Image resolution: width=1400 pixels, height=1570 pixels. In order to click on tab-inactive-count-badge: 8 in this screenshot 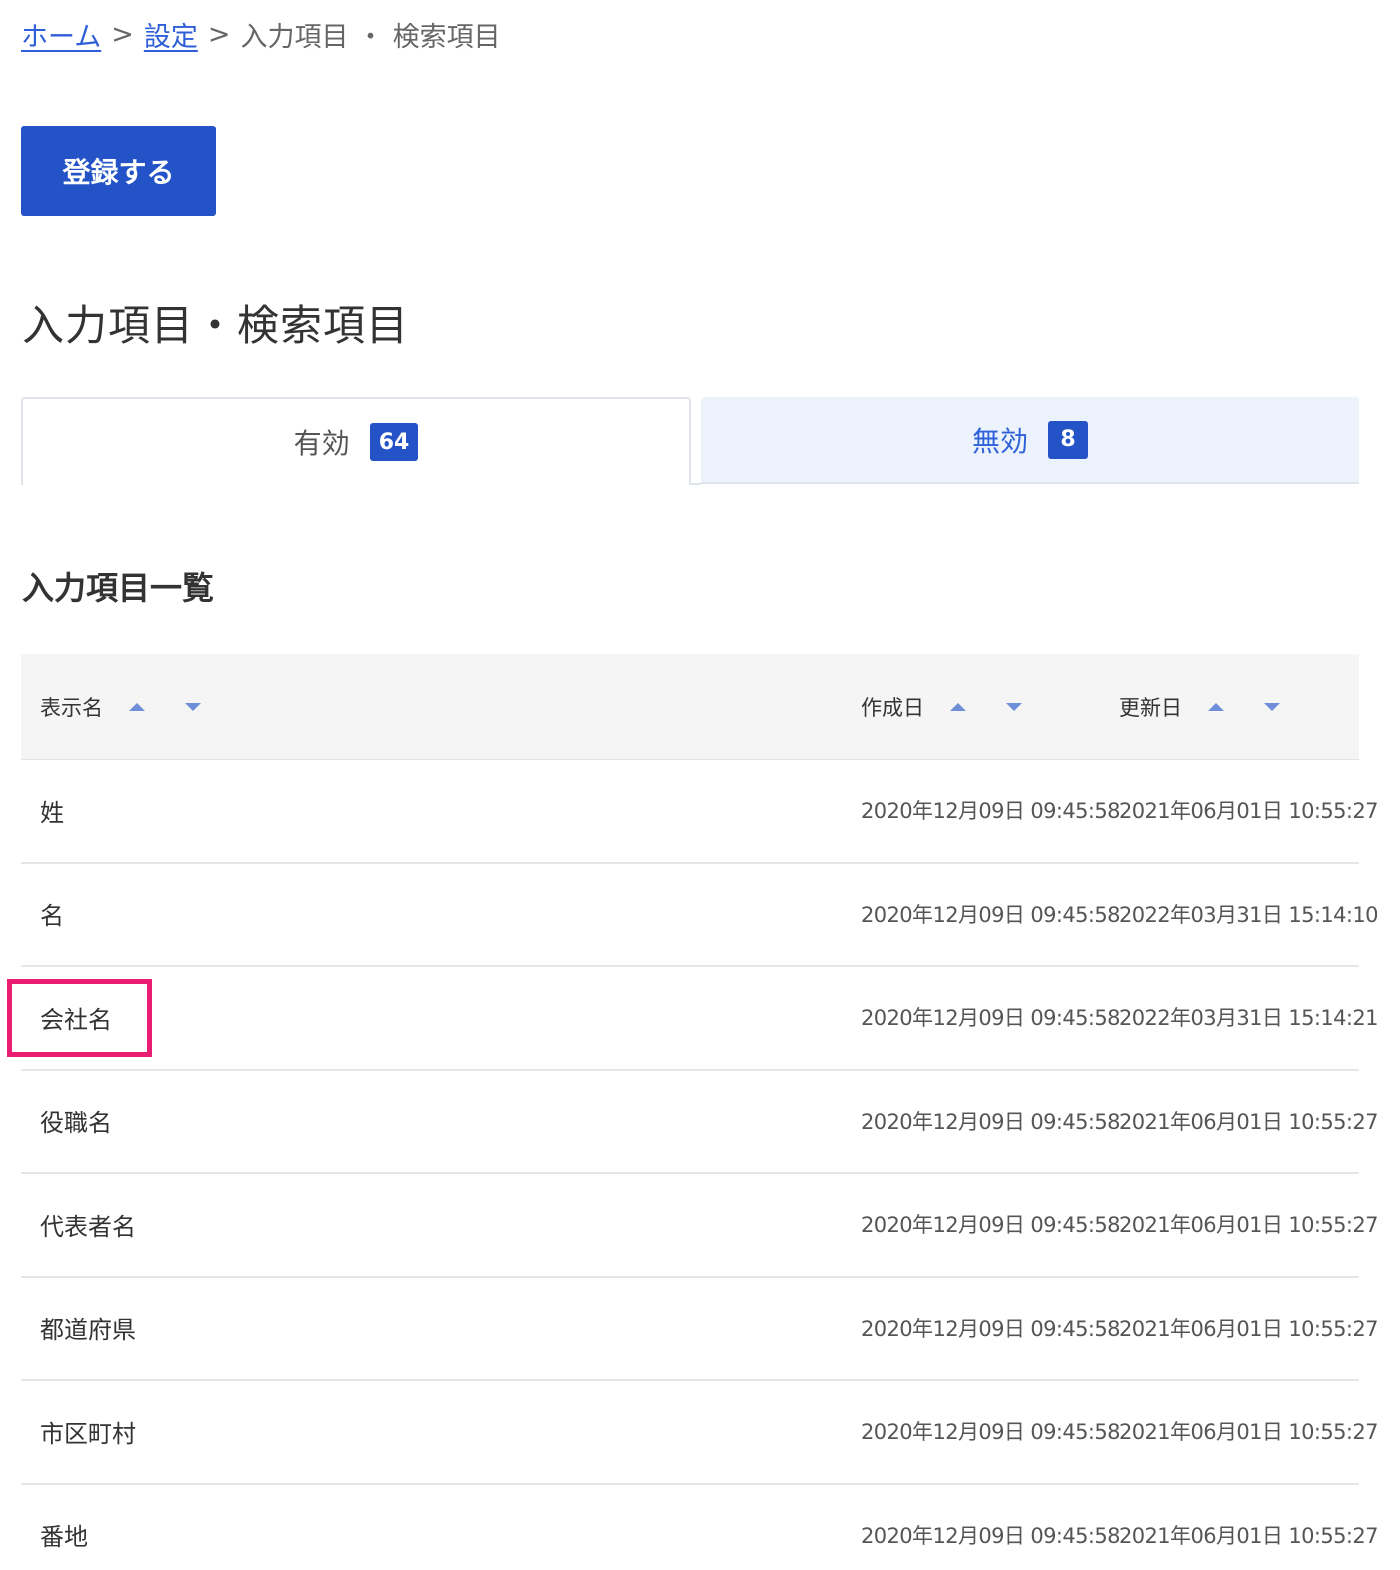, I will do `click(1068, 439)`.